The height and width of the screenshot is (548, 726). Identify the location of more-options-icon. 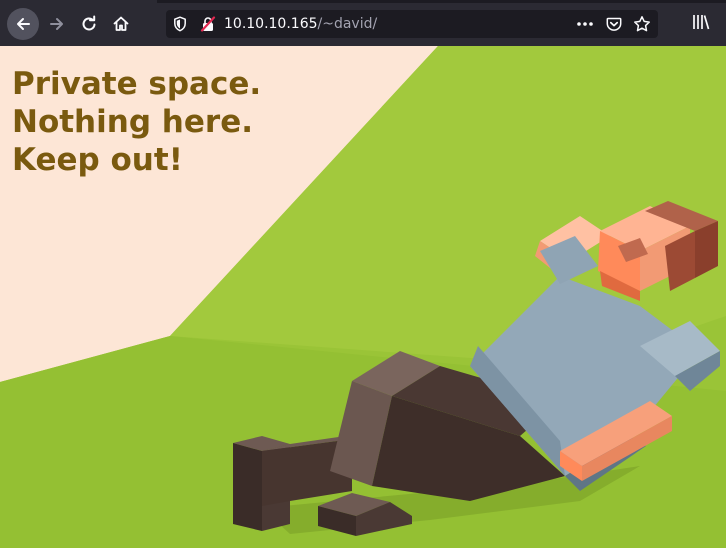
(585, 24).